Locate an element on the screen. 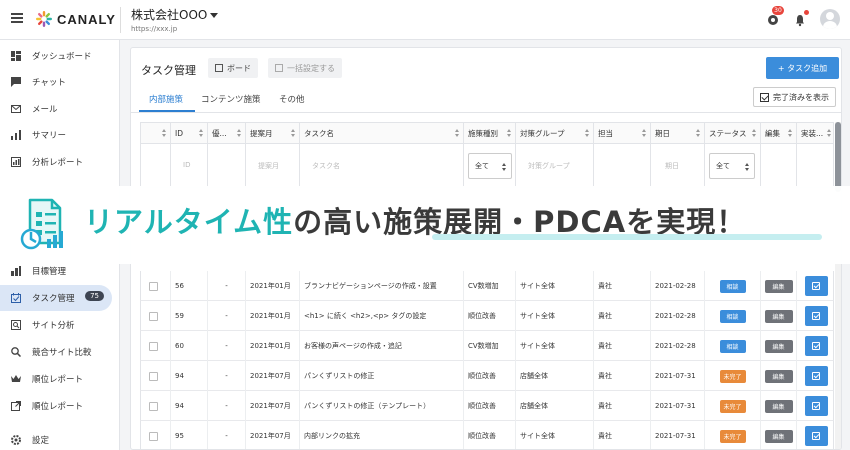  th-label: 担当 is located at coordinates (605, 133).